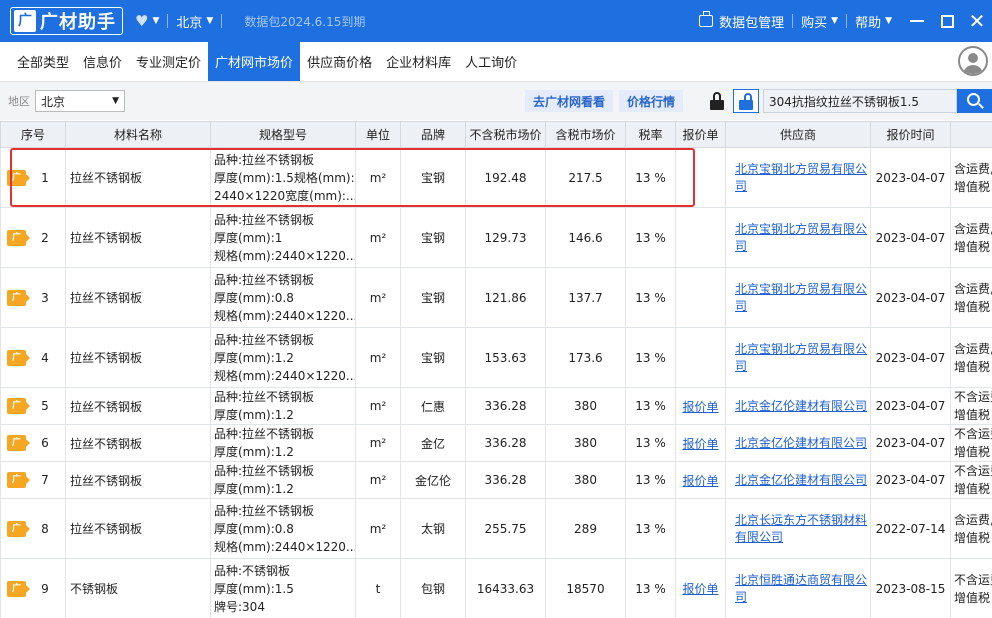 Image resolution: width=992 pixels, height=618 pixels. What do you see at coordinates (19, 101) in the screenshot?
I see `area-label: 地区` at bounding box center [19, 101].